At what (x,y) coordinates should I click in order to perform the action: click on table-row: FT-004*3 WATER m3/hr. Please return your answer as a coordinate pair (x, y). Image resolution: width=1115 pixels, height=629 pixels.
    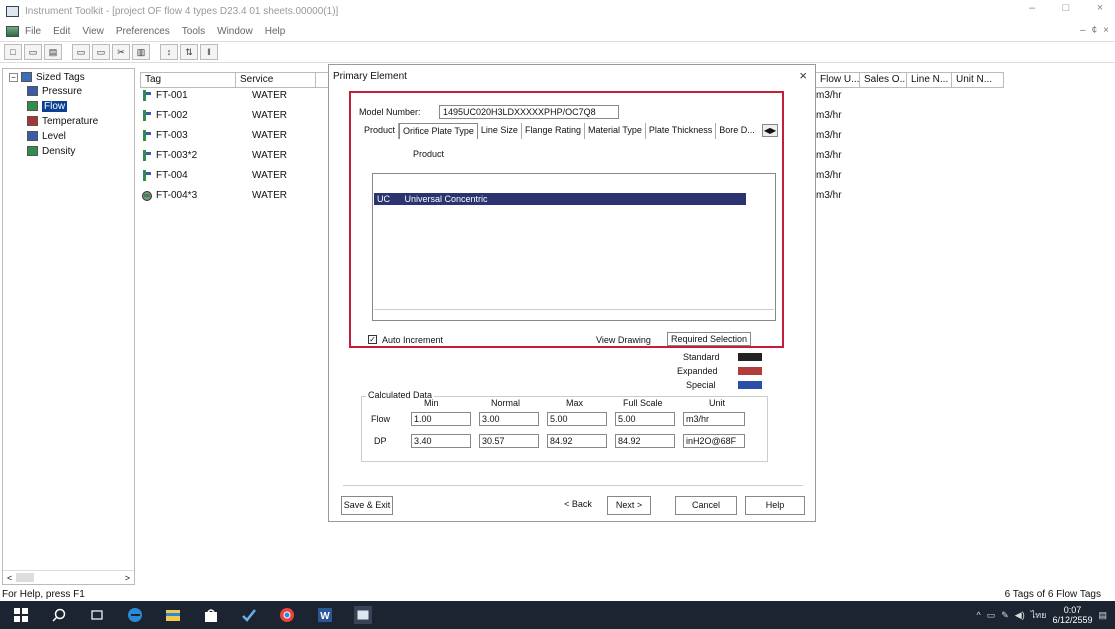
    Looking at the image, I should click on (491, 195).